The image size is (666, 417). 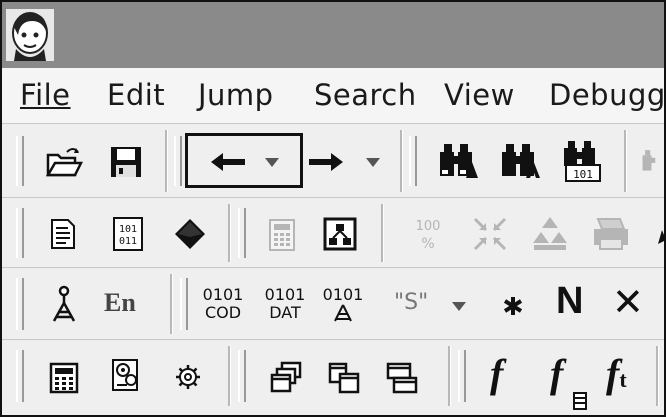 I want to click on rename-label: N, so click(x=570, y=301).